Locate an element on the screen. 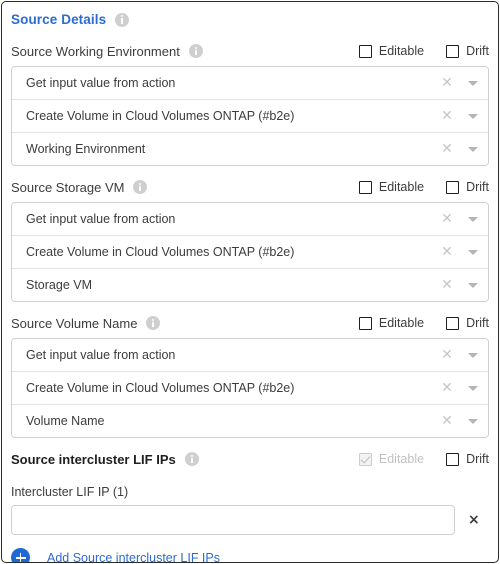  remove-lif-ip-icon: × is located at coordinates (474, 520).